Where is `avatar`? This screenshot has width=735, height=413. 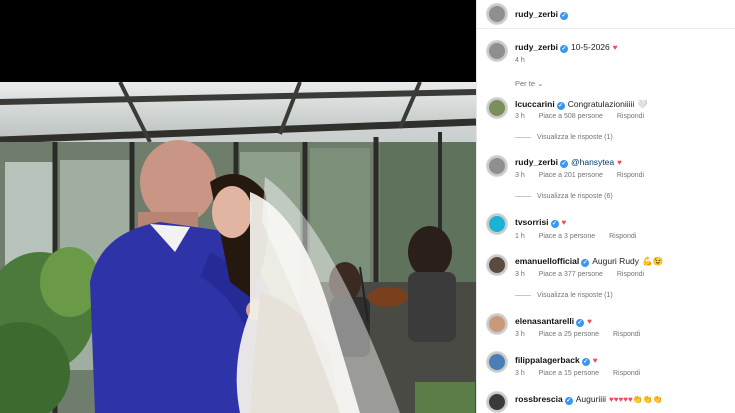 avatar is located at coordinates (497, 14).